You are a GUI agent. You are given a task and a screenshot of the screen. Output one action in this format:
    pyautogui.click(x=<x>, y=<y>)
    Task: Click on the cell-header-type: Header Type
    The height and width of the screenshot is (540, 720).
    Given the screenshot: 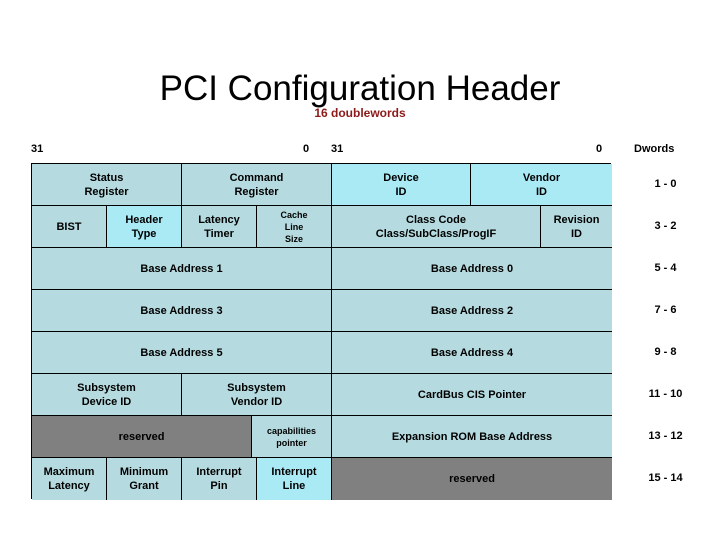 What is the action you would take?
    pyautogui.click(x=144, y=227)
    